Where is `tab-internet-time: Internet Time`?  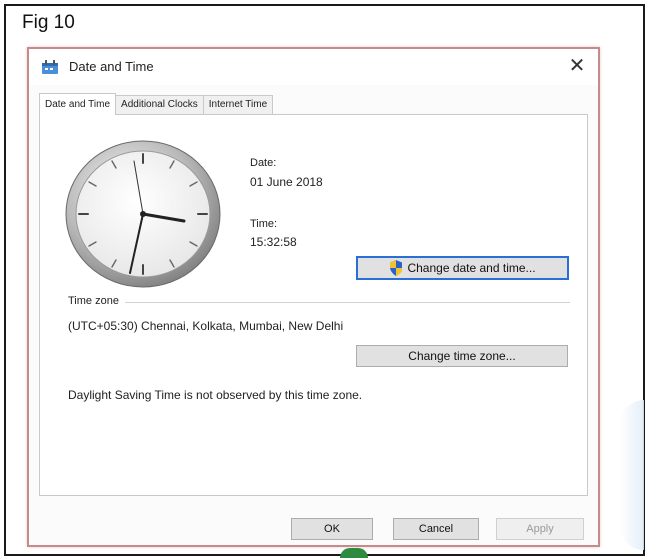
tab-internet-time: Internet Time is located at coordinates (238, 105).